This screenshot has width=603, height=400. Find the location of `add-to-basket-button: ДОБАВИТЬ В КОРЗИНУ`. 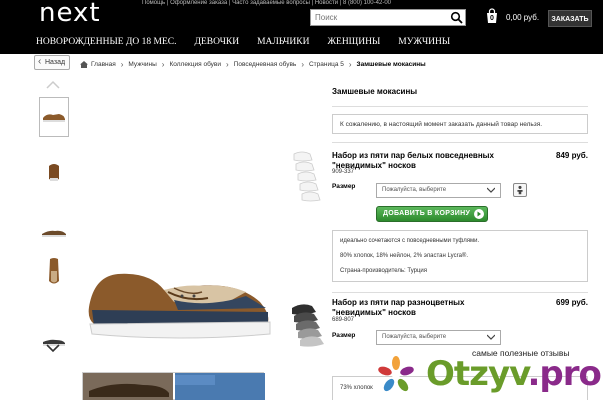

add-to-basket-button: ДОБАВИТЬ В КОРЗИНУ is located at coordinates (432, 214).